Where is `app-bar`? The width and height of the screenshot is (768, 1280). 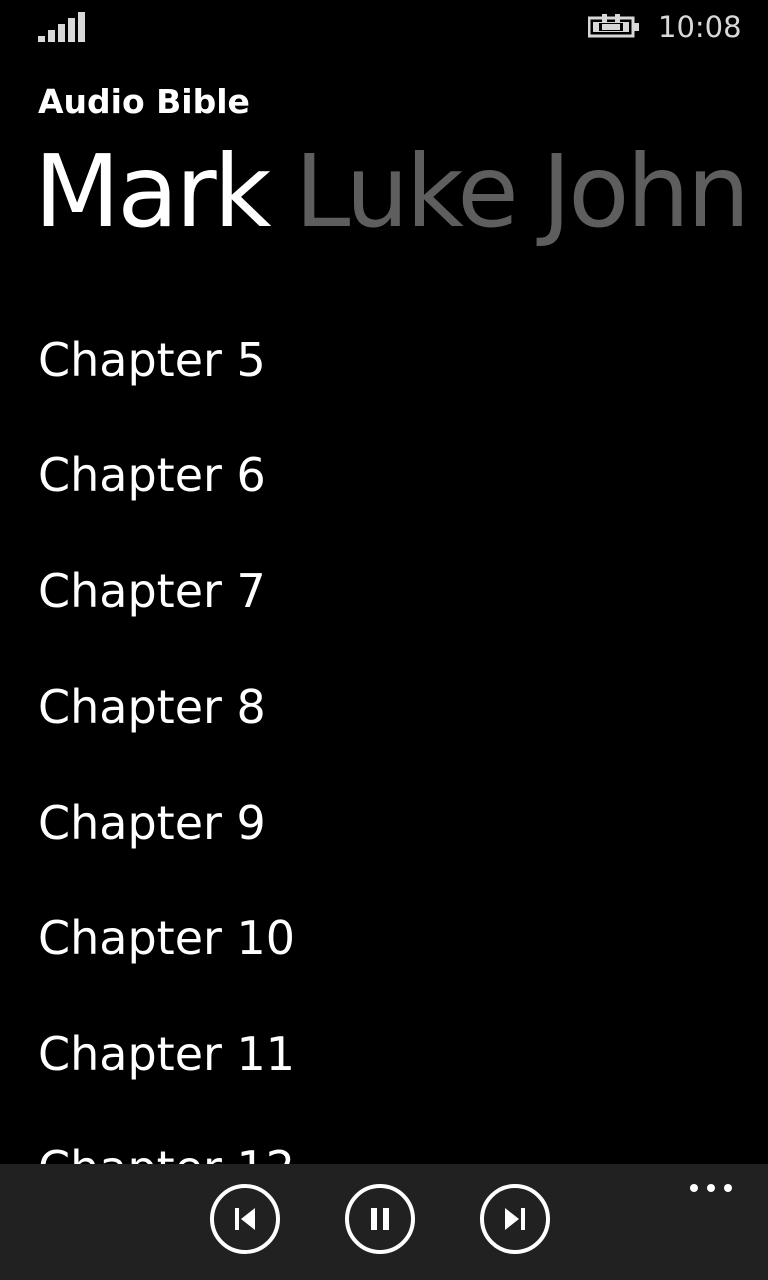
app-bar is located at coordinates (384, 1222).